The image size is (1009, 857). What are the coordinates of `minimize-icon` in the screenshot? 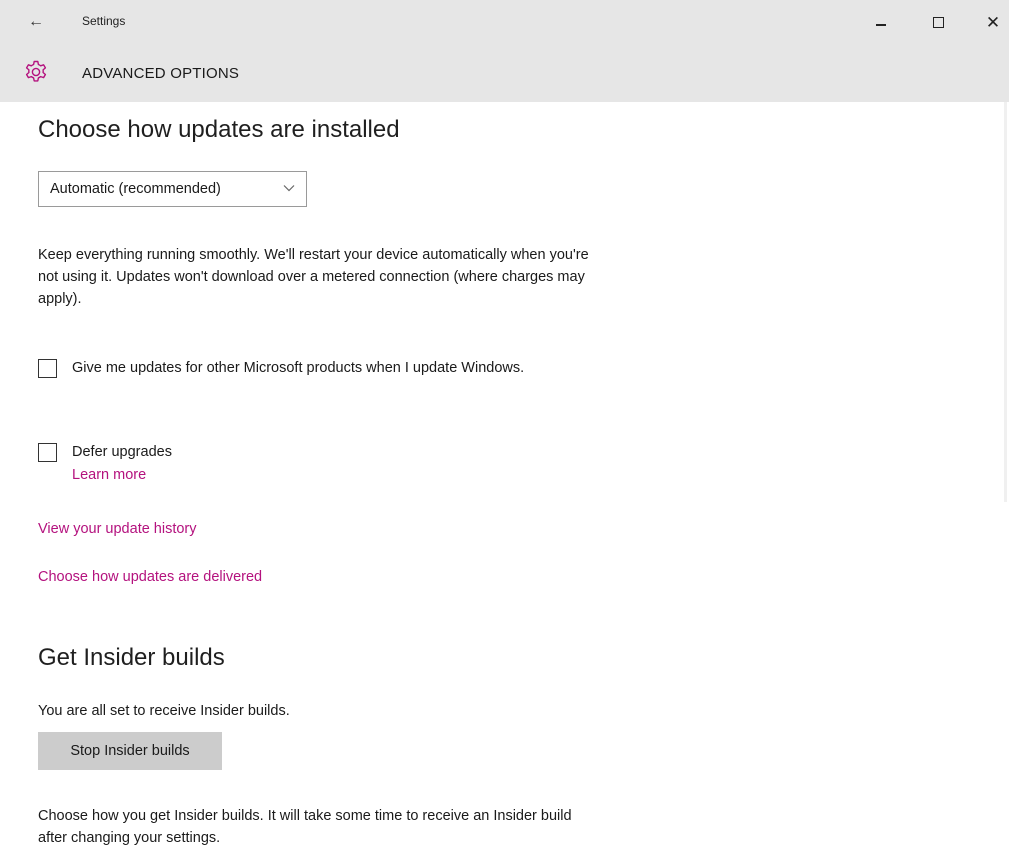 It's located at (881, 22).